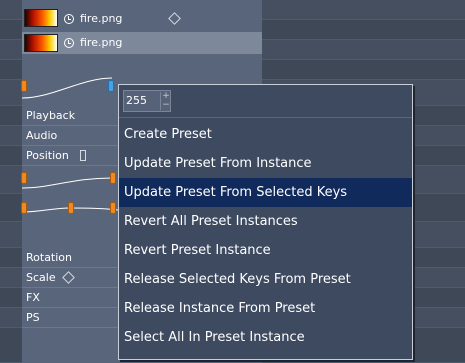  Describe the element at coordinates (265, 337) in the screenshot. I see `menu-item-select-all-in-preset: Select All In Preset Instance` at that location.